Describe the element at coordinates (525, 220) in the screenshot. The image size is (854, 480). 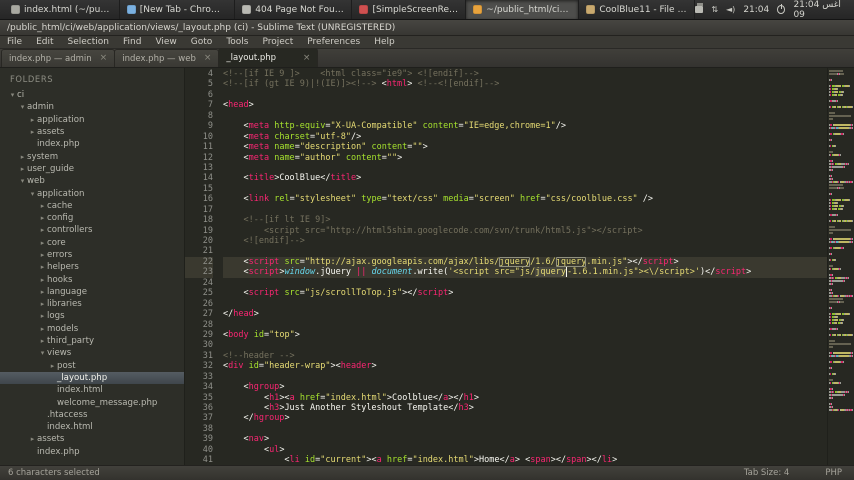
I see `code-line: <!--[if lt IE 9]>` at that location.